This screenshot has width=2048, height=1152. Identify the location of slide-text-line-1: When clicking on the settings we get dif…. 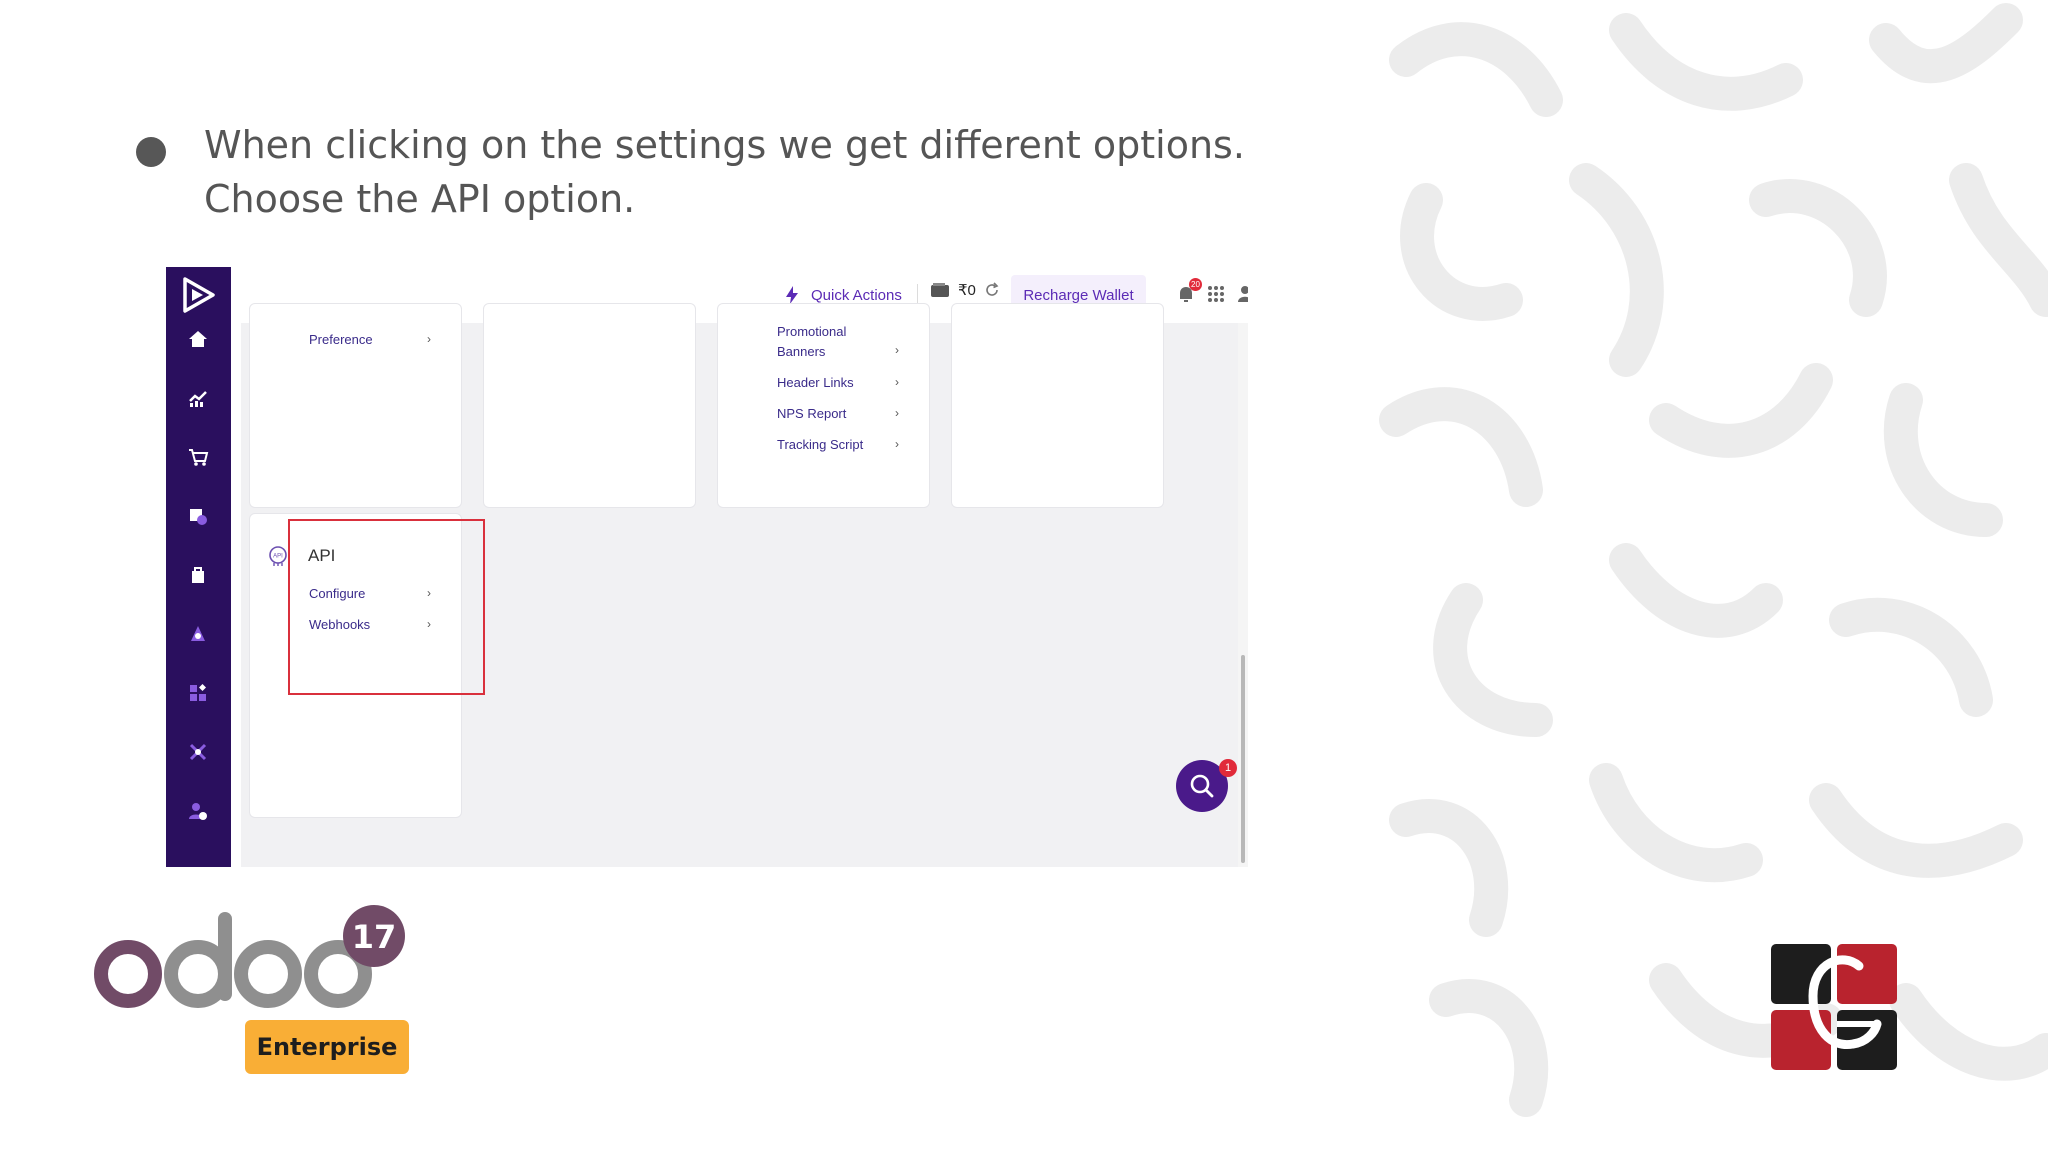
(724, 145).